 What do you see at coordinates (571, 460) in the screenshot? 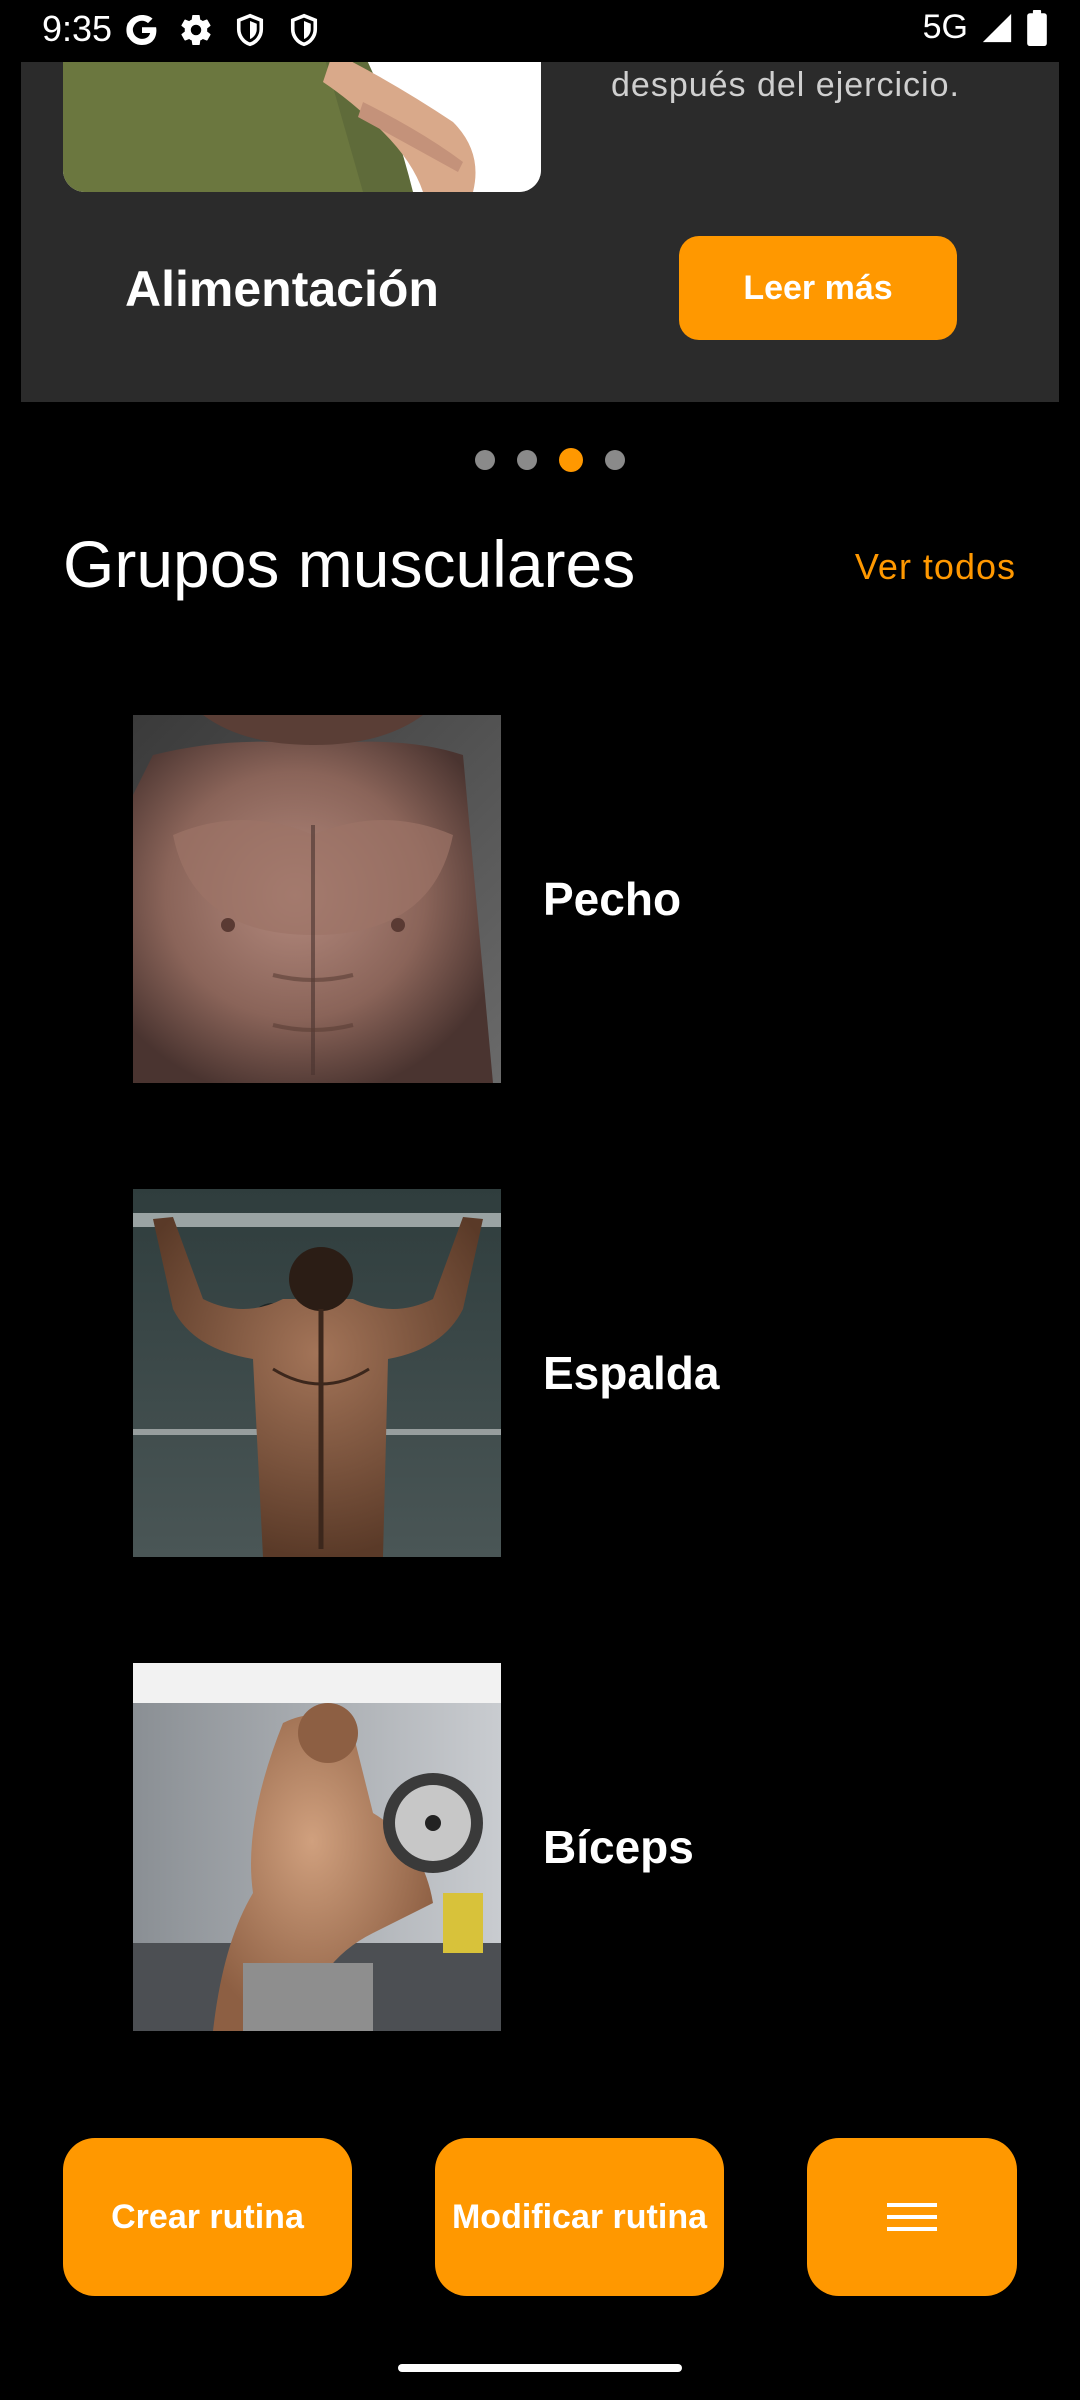
I see `carousel-dot-active` at bounding box center [571, 460].